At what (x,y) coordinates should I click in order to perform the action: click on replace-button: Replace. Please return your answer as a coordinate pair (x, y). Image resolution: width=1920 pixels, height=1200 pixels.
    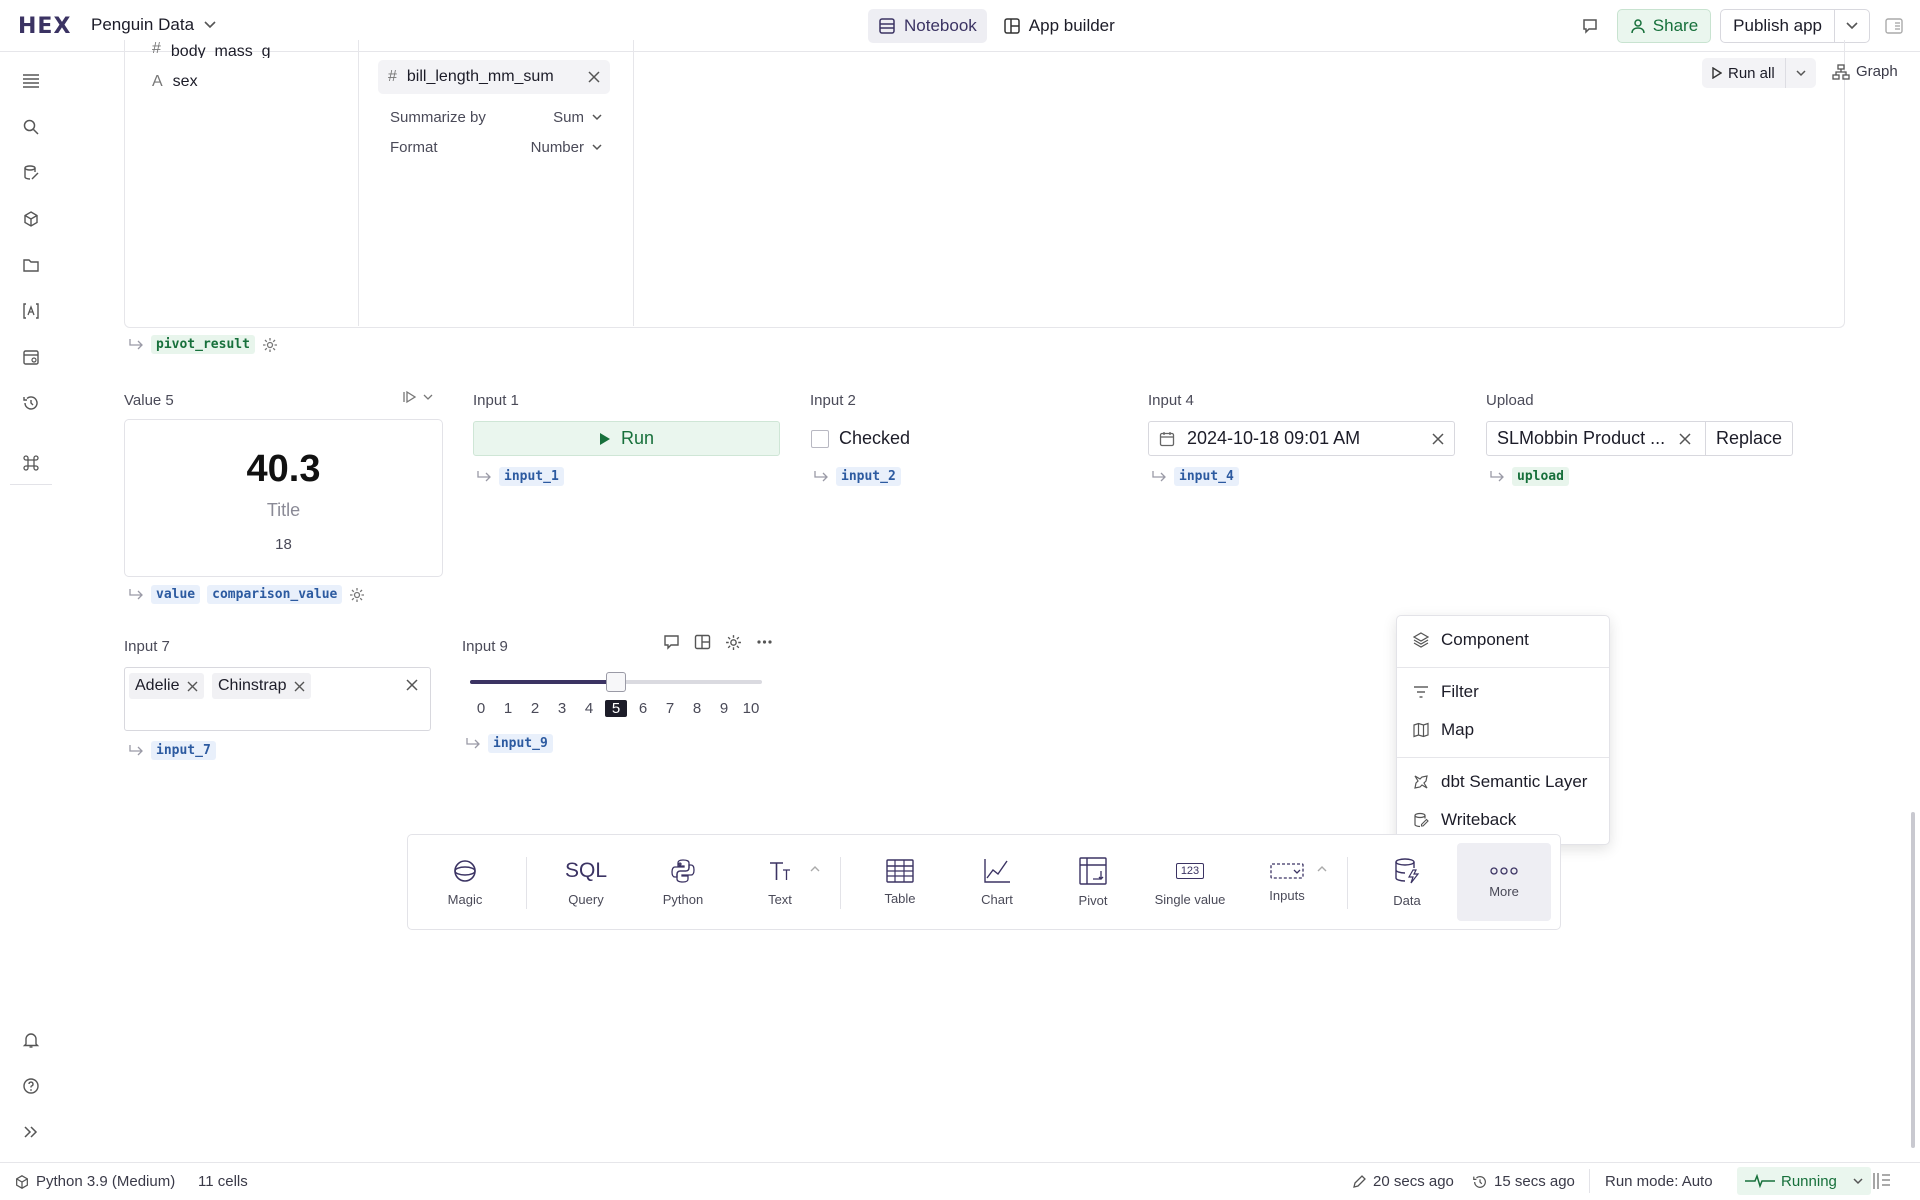
    Looking at the image, I should click on (1749, 438).